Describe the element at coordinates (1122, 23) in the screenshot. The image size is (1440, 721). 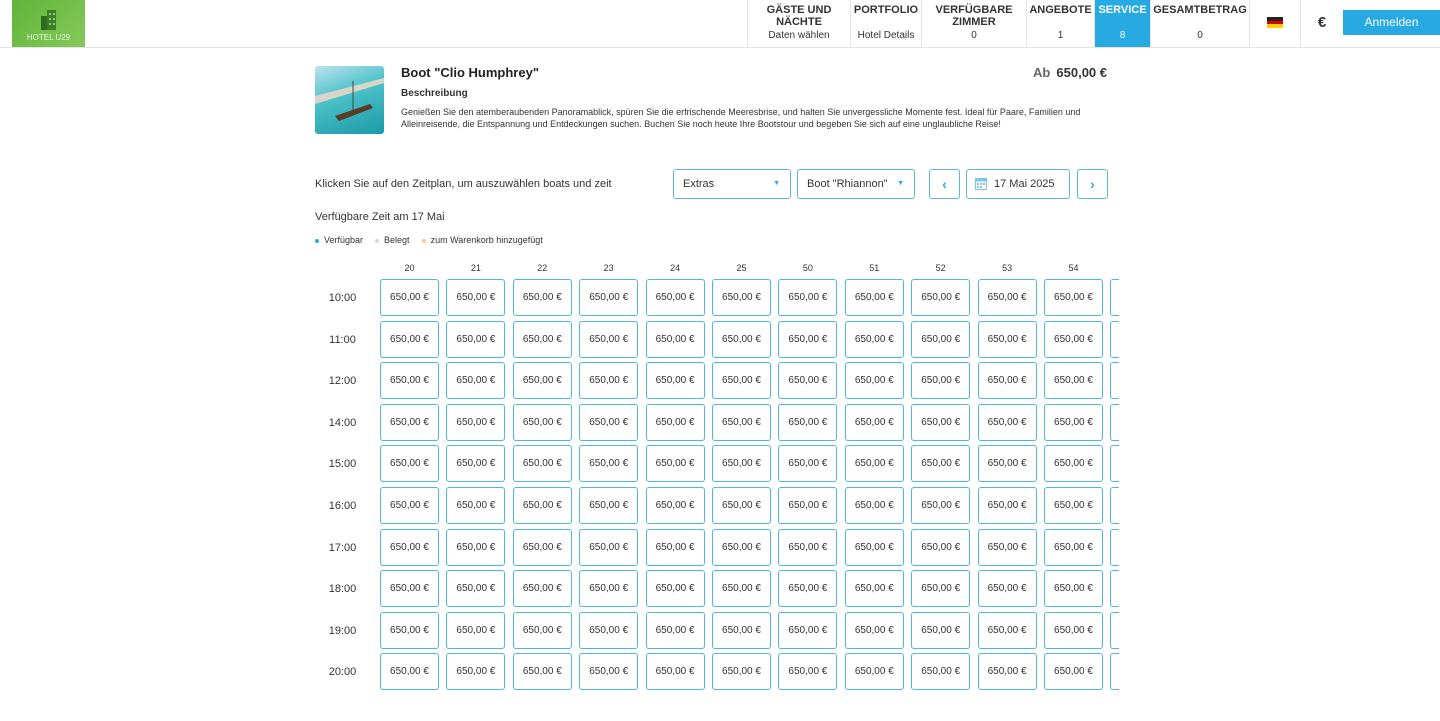
I see `nav-service: SERVICE 8` at that location.